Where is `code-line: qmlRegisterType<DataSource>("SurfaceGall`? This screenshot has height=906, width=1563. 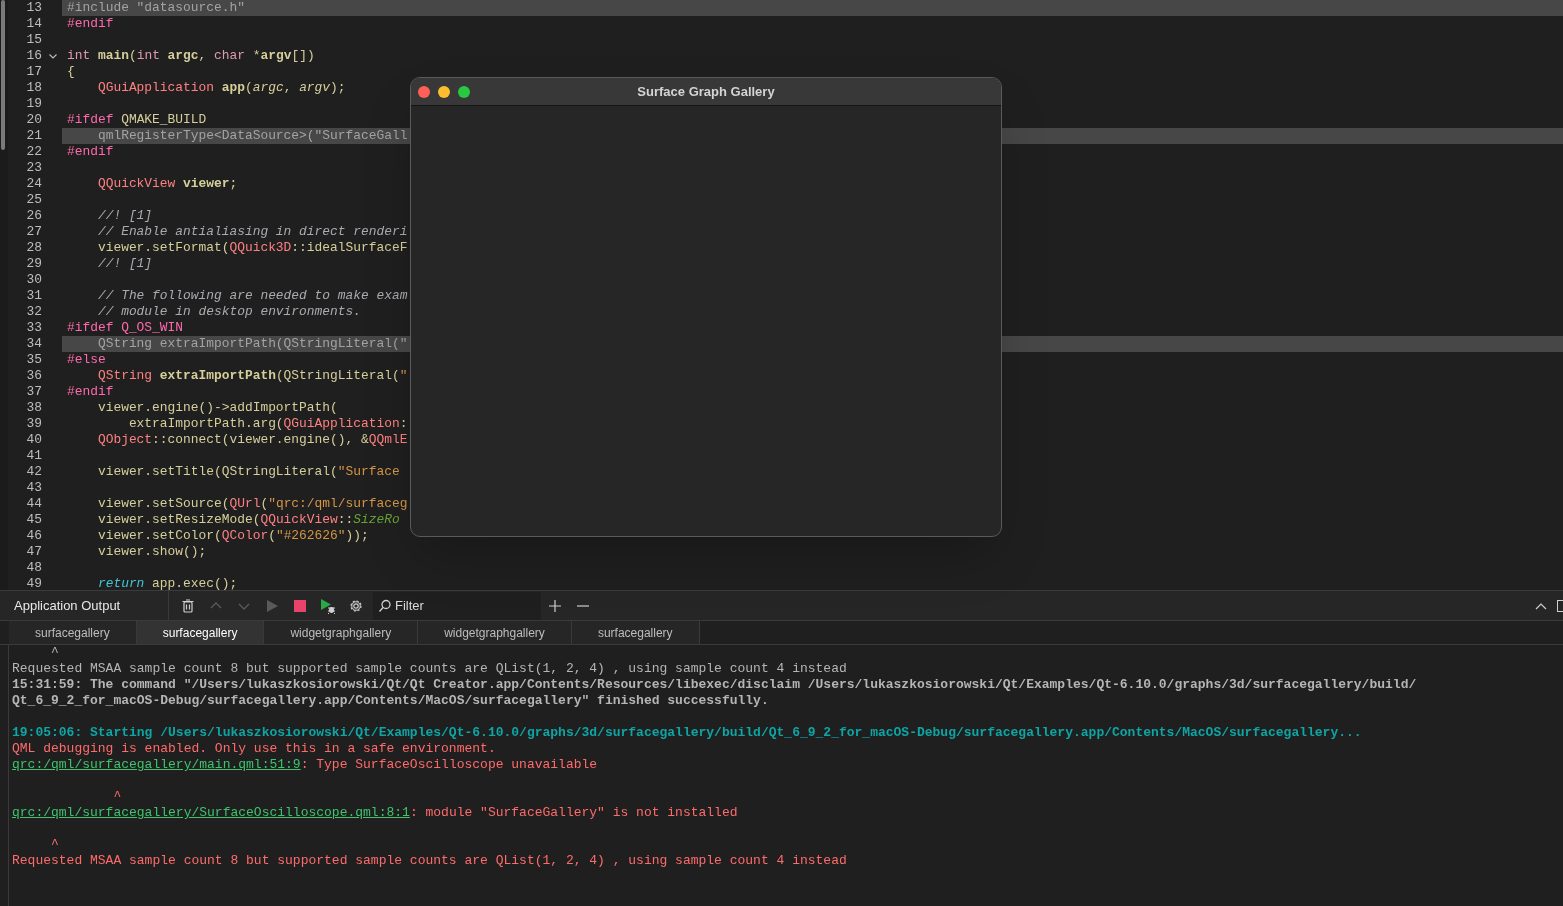
code-line: qmlRegisterType<DataSource>("SurfaceGall is located at coordinates (252, 136).